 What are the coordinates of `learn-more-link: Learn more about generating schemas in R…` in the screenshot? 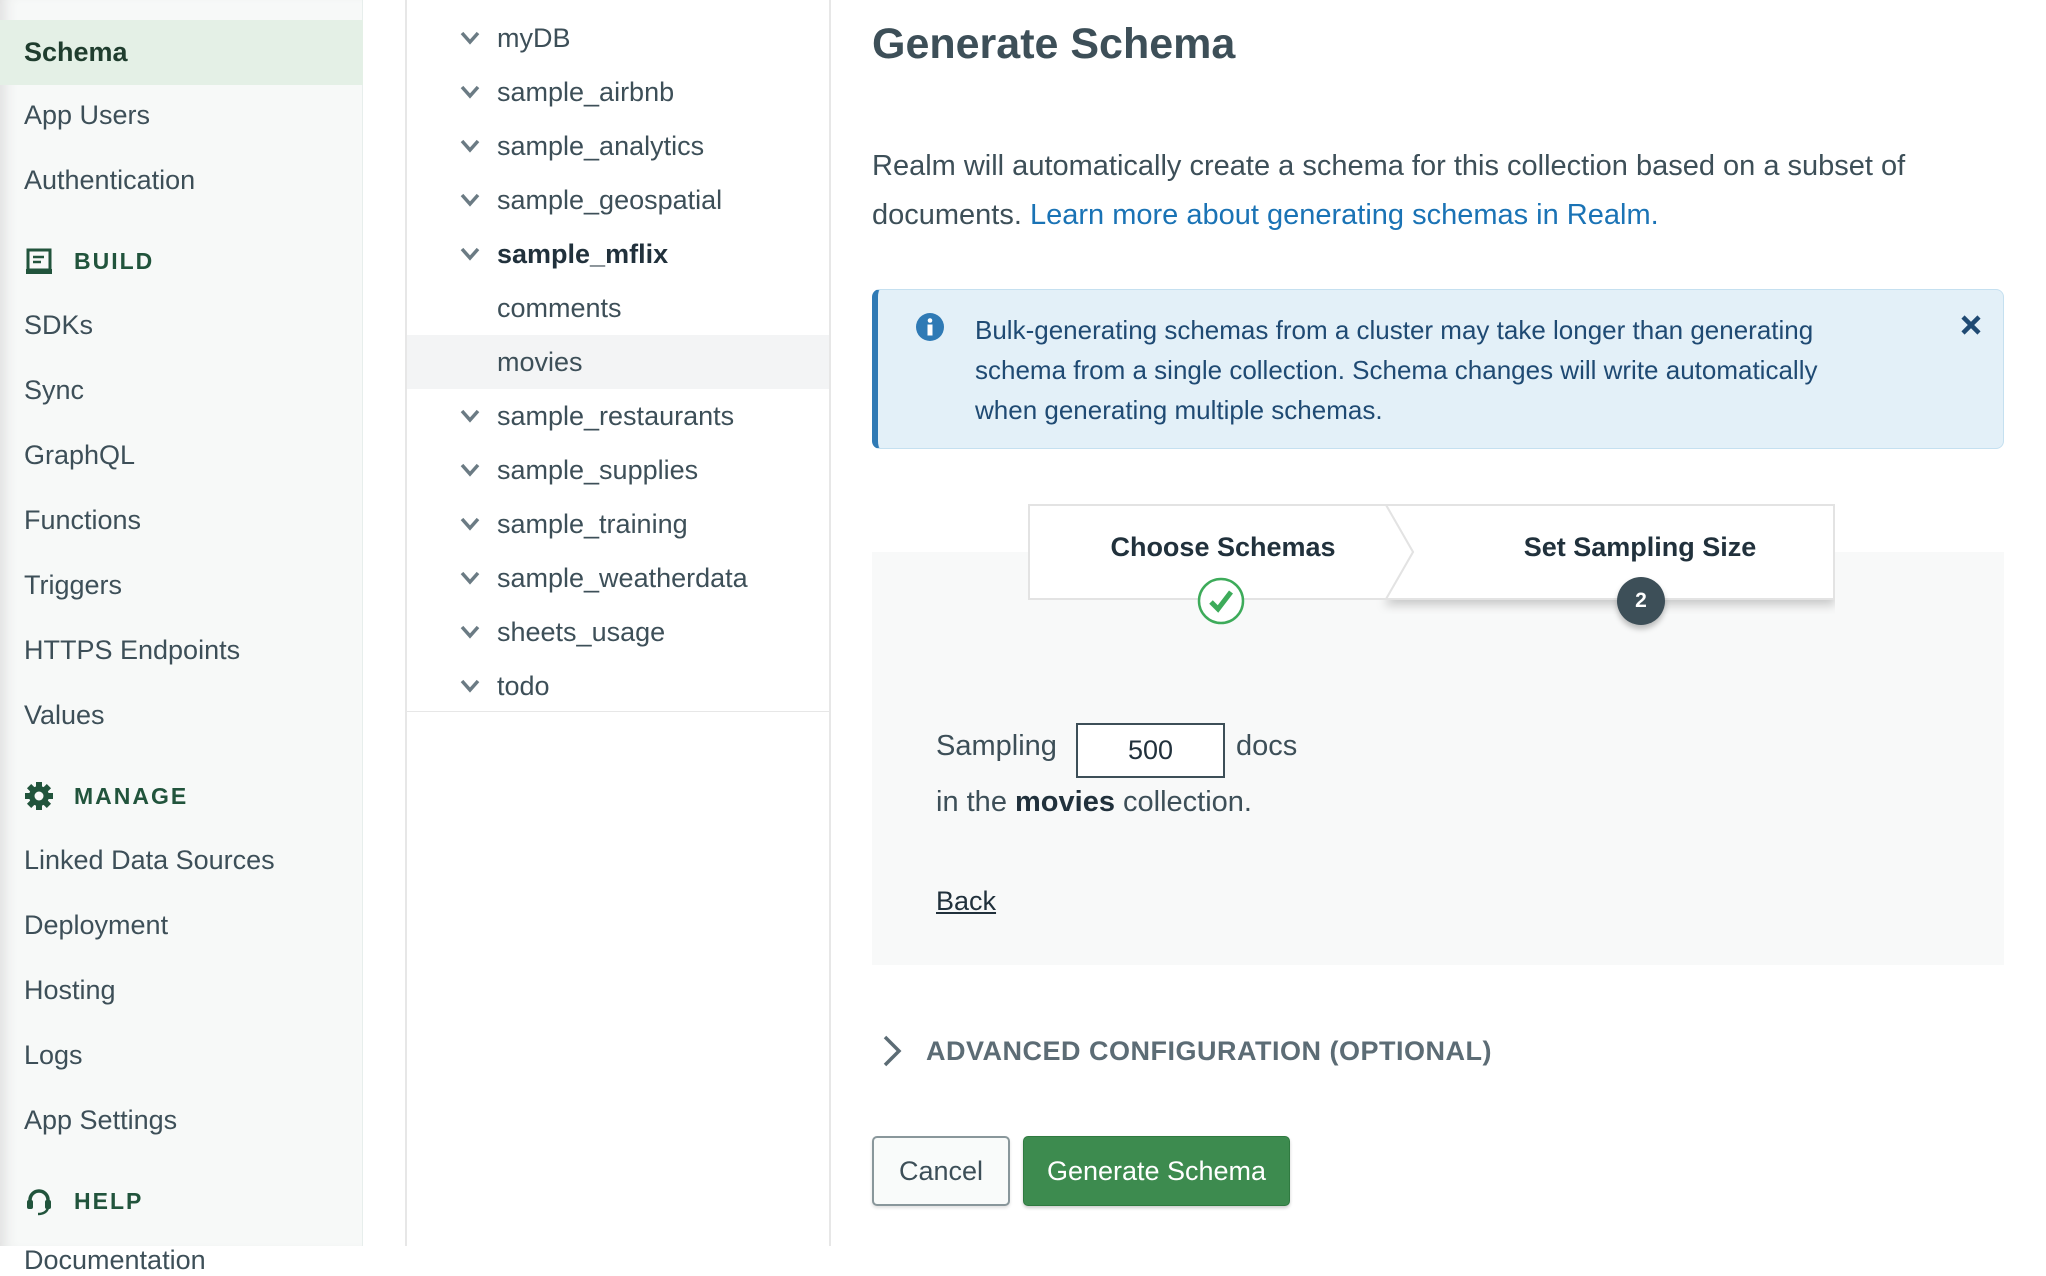 It's located at (1344, 215).